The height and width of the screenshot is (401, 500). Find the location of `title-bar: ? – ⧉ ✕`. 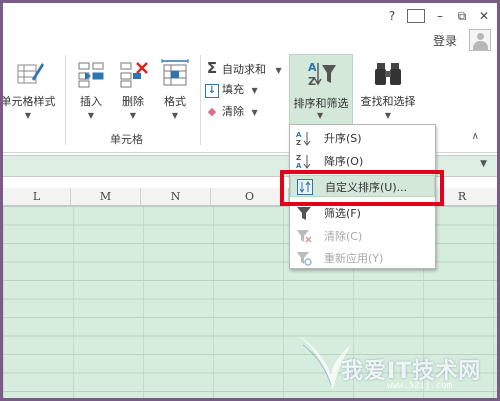

title-bar: ? – ⧉ ✕ is located at coordinates (250, 16).